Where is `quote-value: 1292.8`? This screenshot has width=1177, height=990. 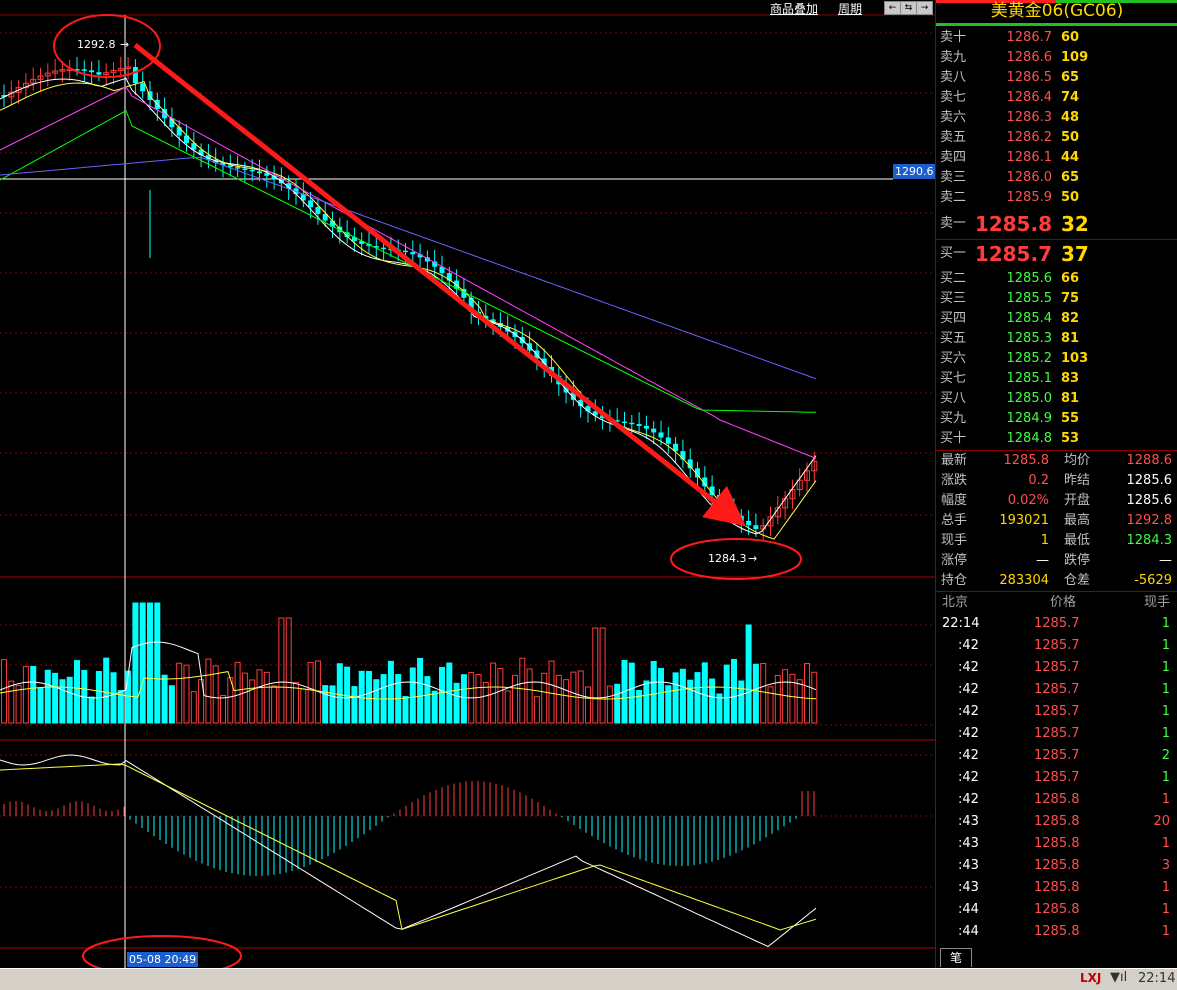
quote-value: 1292.8 is located at coordinates (1149, 520).